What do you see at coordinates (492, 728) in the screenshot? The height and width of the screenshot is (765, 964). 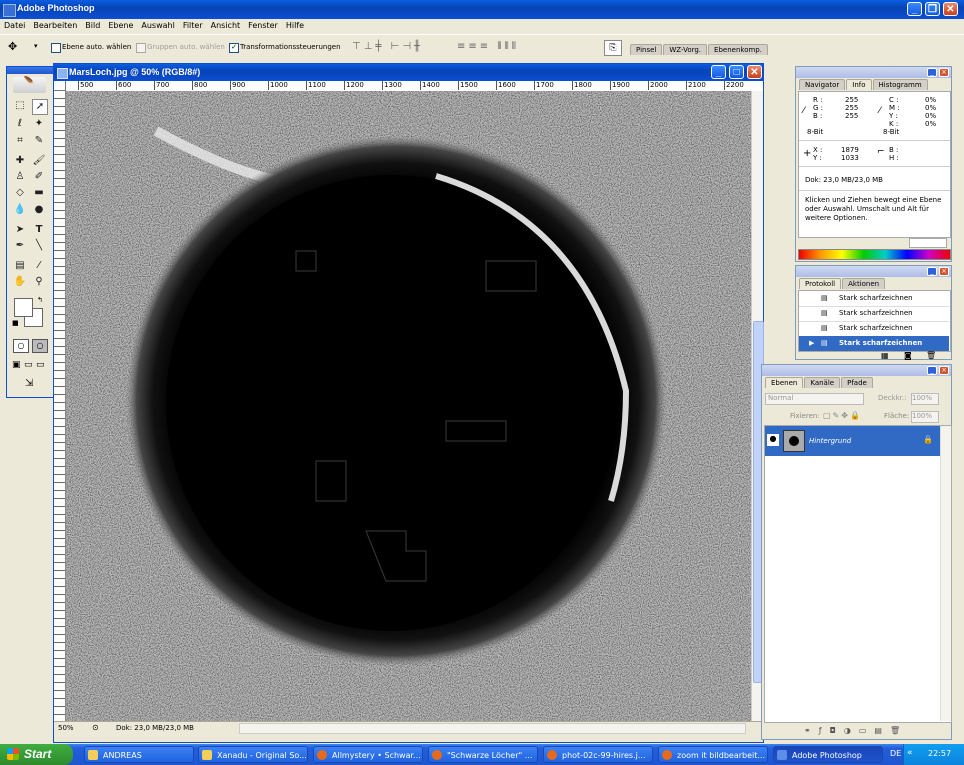 I see `horizontal-scrollbar` at bounding box center [492, 728].